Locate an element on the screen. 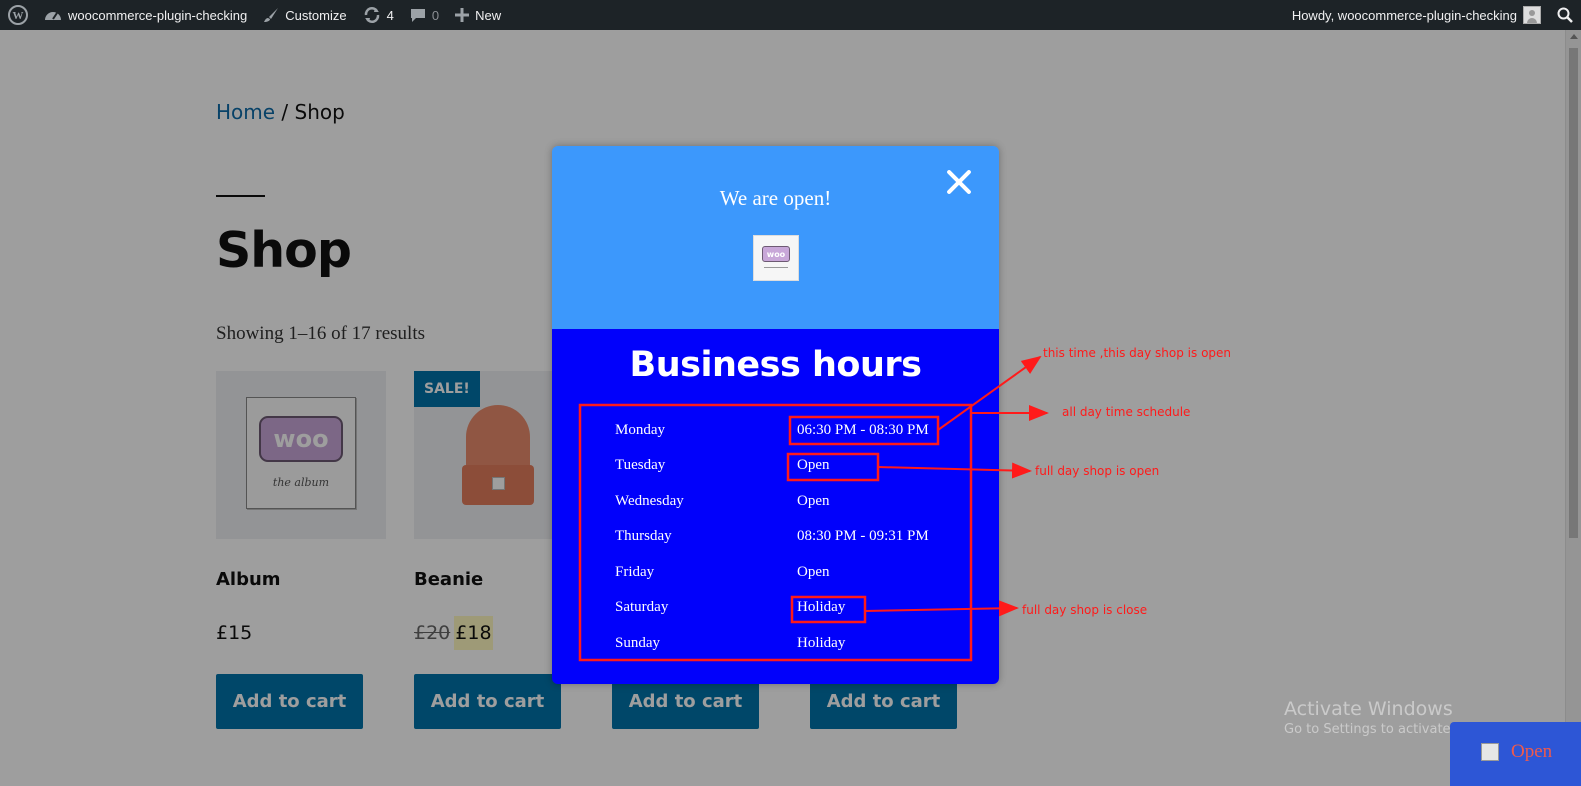 The width and height of the screenshot is (1581, 786). wordpress-icon: W is located at coordinates (18, 15).